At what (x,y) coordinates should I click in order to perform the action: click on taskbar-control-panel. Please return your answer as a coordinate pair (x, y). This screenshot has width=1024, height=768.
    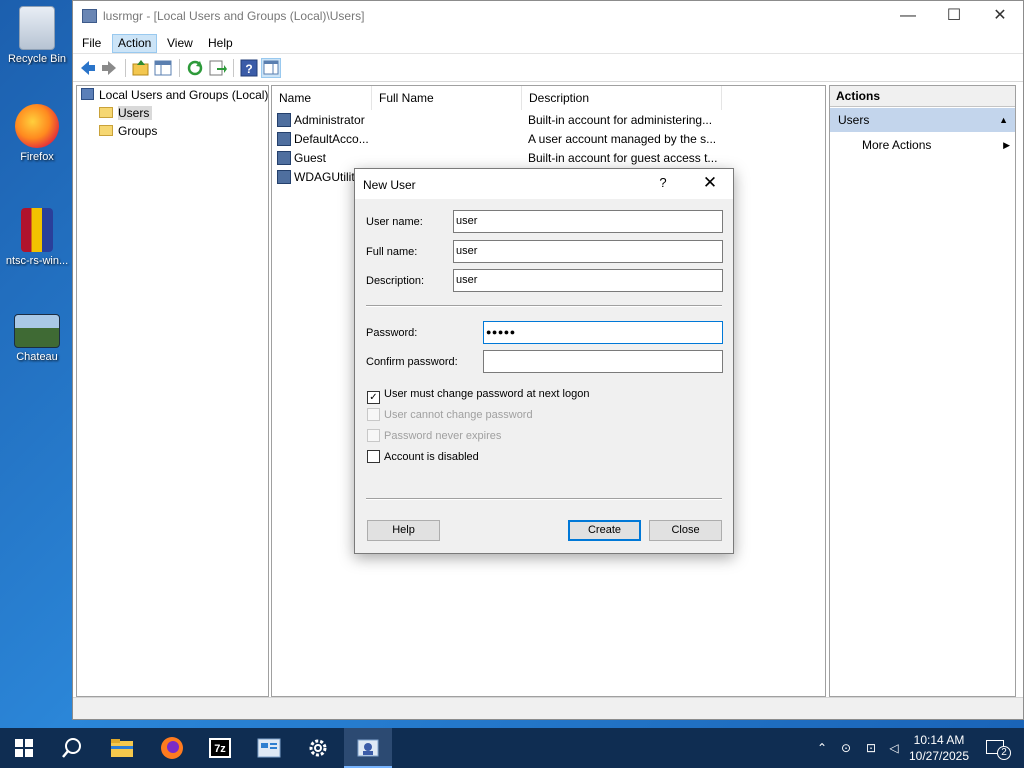
    Looking at the image, I should click on (269, 748).